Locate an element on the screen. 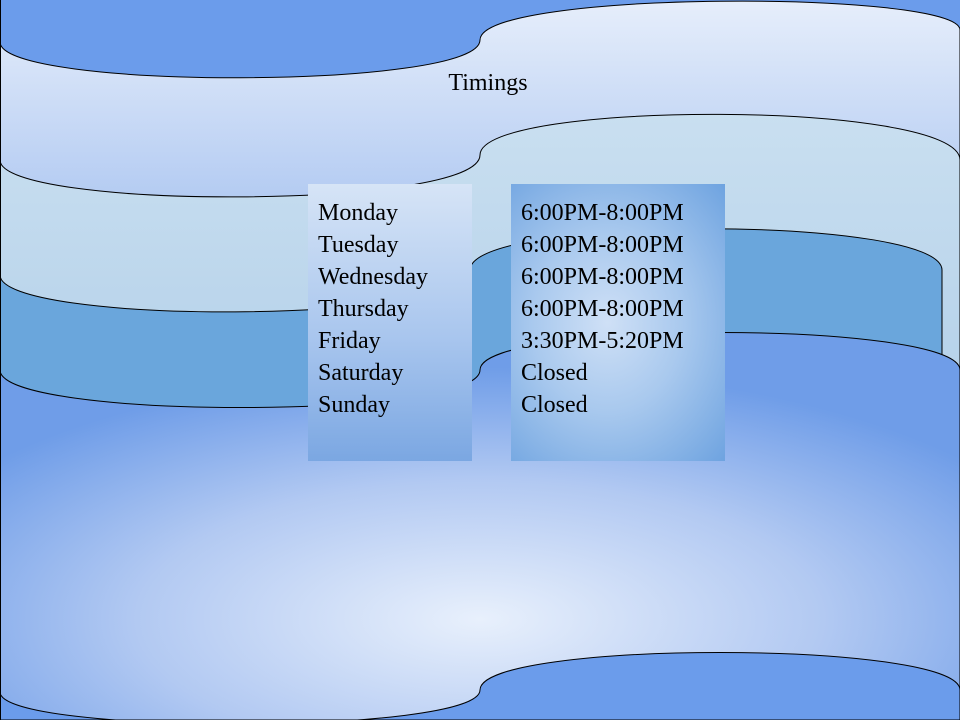 Image resolution: width=960 pixels, height=720 pixels. day-label: Saturday is located at coordinates (361, 373).